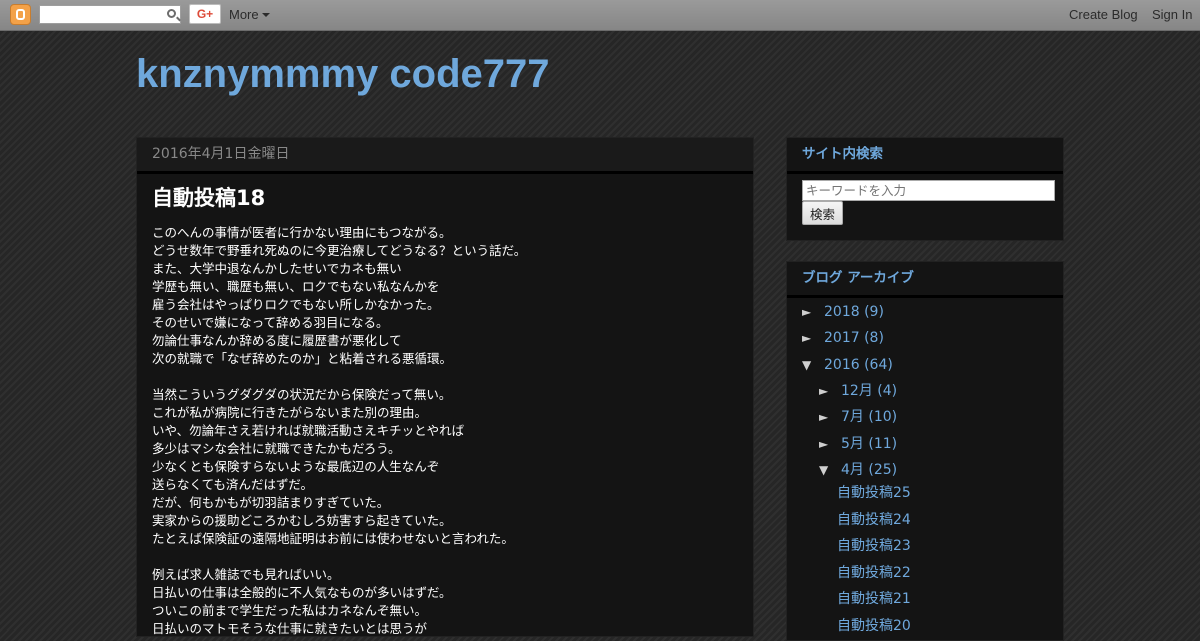 The height and width of the screenshot is (641, 1200). What do you see at coordinates (445, 156) in the screenshot?
I see `post-date: 2016年4月1日金曜日` at bounding box center [445, 156].